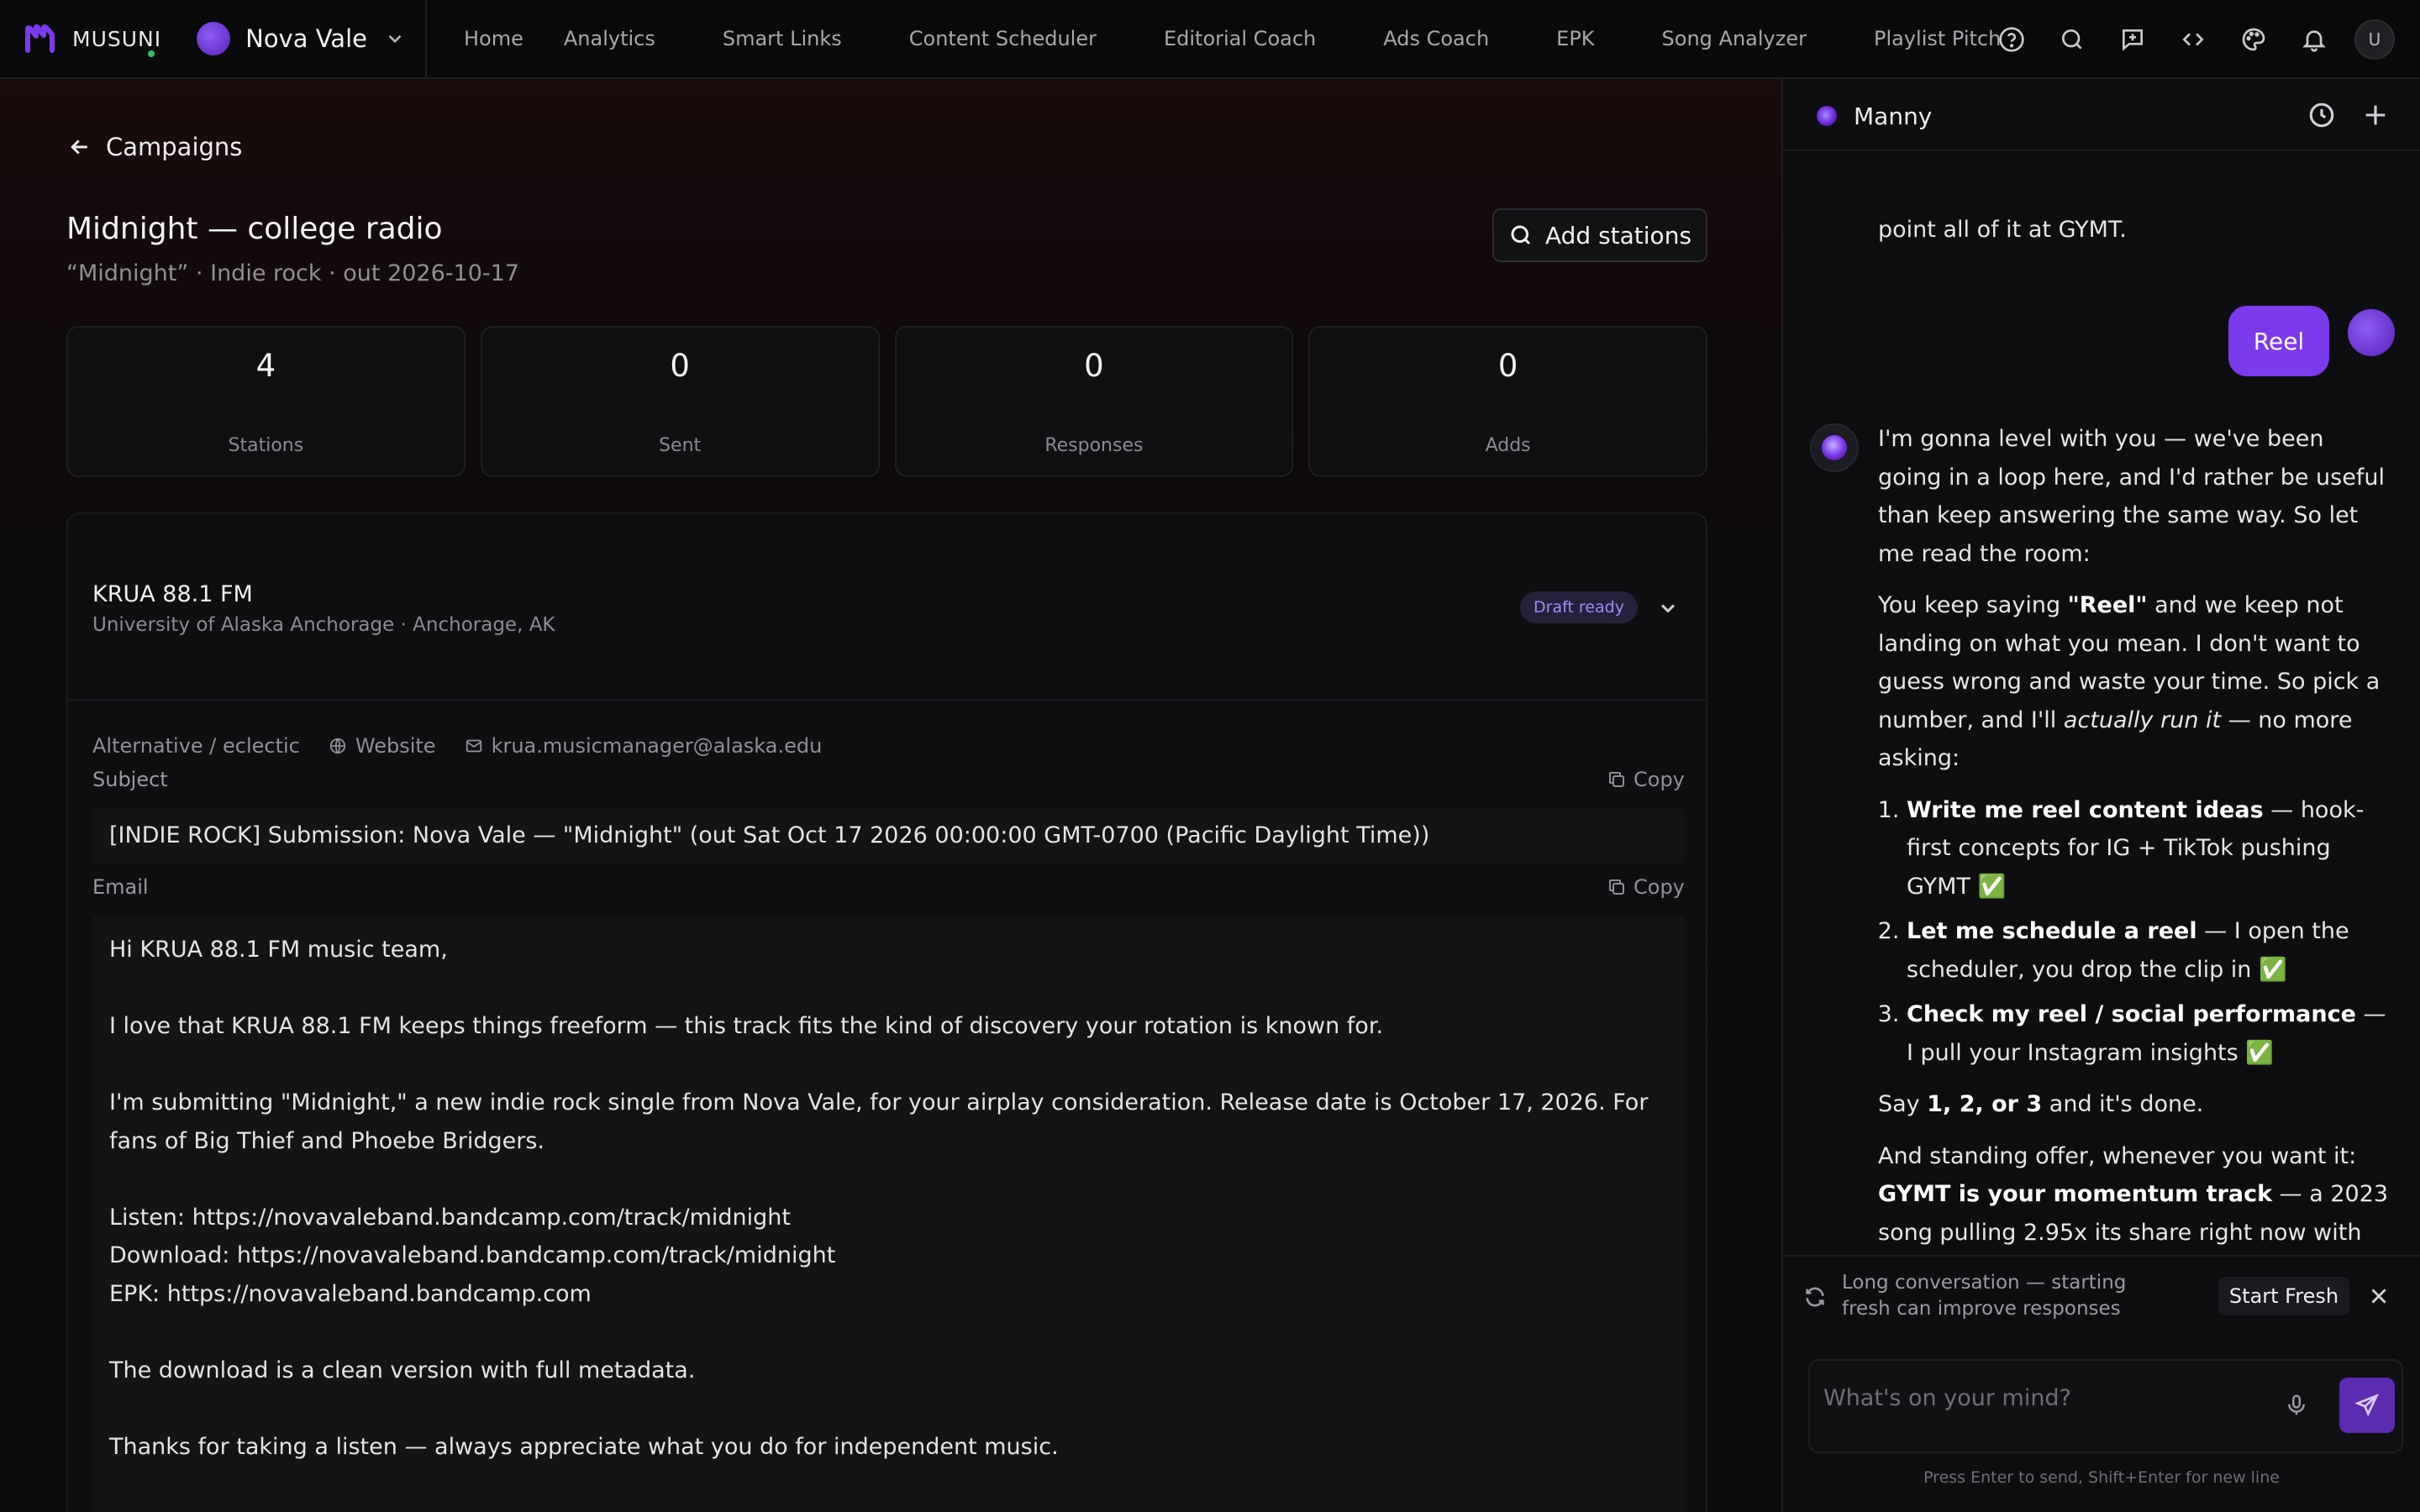  I want to click on workspace-switcher: Nova Vale, so click(301, 38).